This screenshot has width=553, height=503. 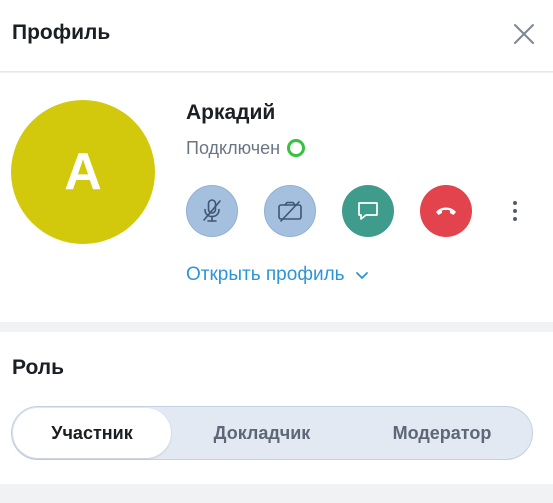 I want to click on close-icon, so click(x=524, y=34).